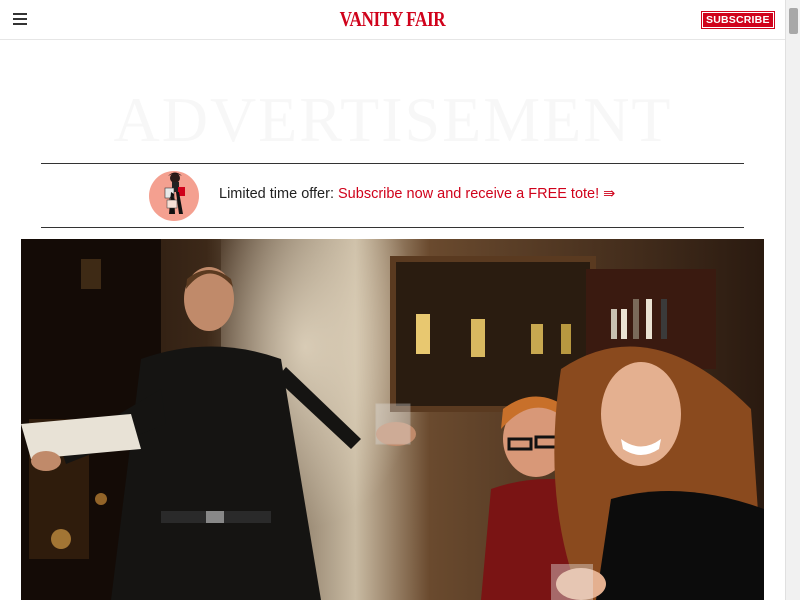 The height and width of the screenshot is (600, 800). What do you see at coordinates (174, 196) in the screenshot?
I see `tote-offer-illustration` at bounding box center [174, 196].